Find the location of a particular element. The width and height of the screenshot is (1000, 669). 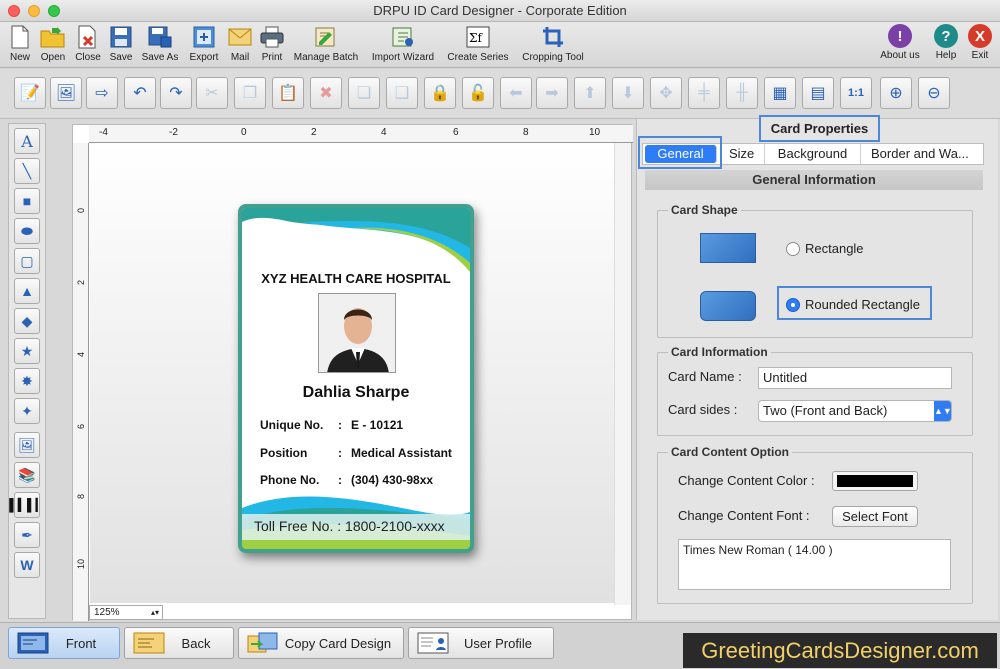

card-photo is located at coordinates (357, 333).